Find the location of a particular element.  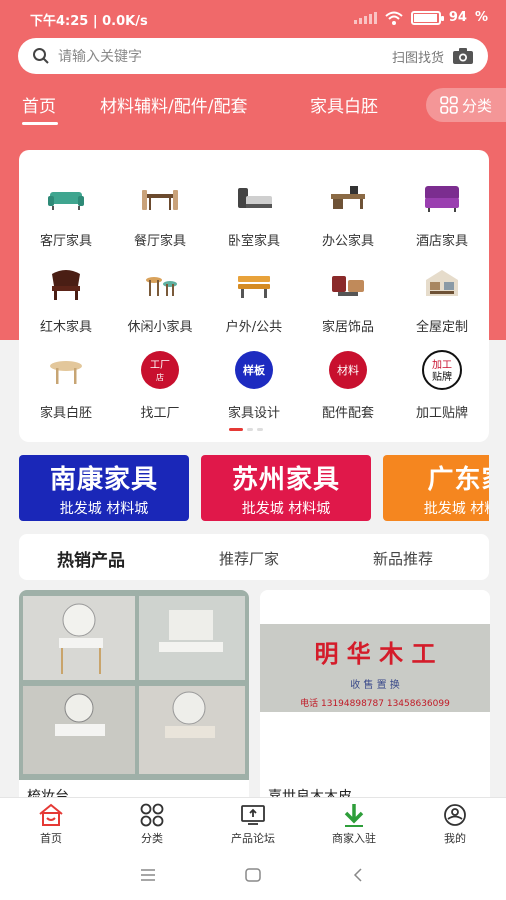

nav-forum: 产品论坛 is located at coordinates (253, 824).